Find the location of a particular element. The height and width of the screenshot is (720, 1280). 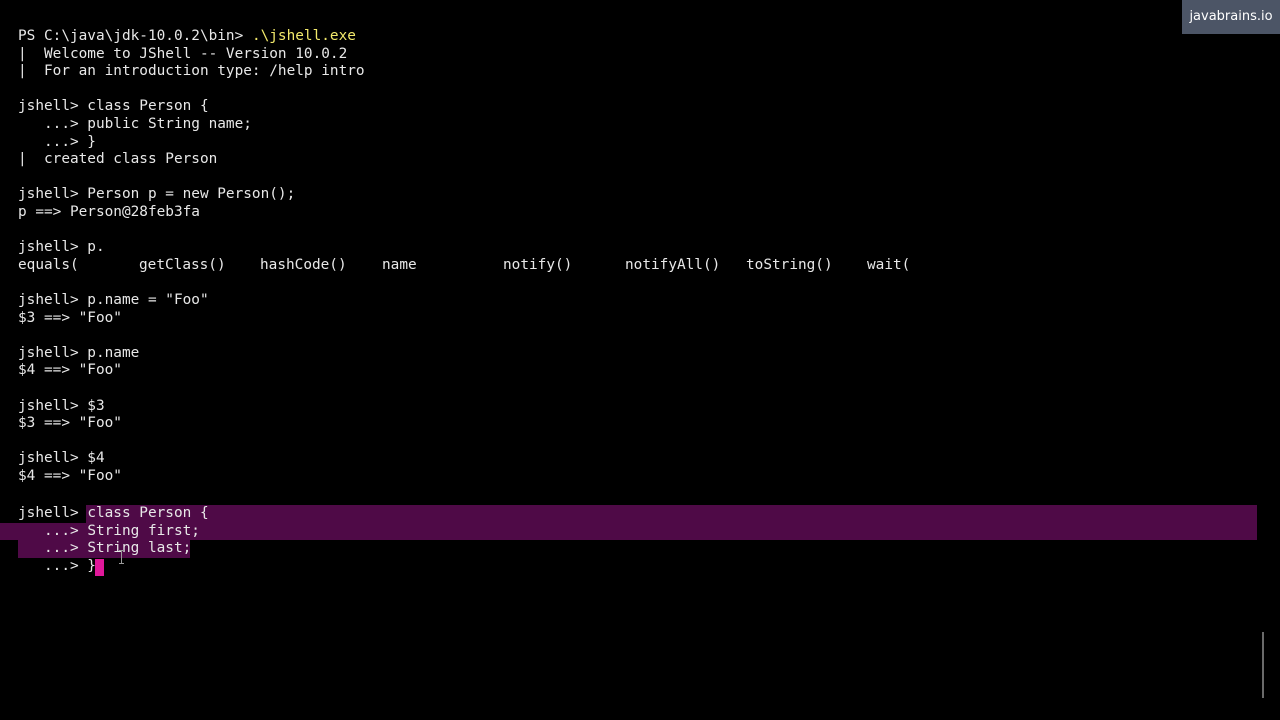

completion-item: notifyAll() is located at coordinates (673, 264).